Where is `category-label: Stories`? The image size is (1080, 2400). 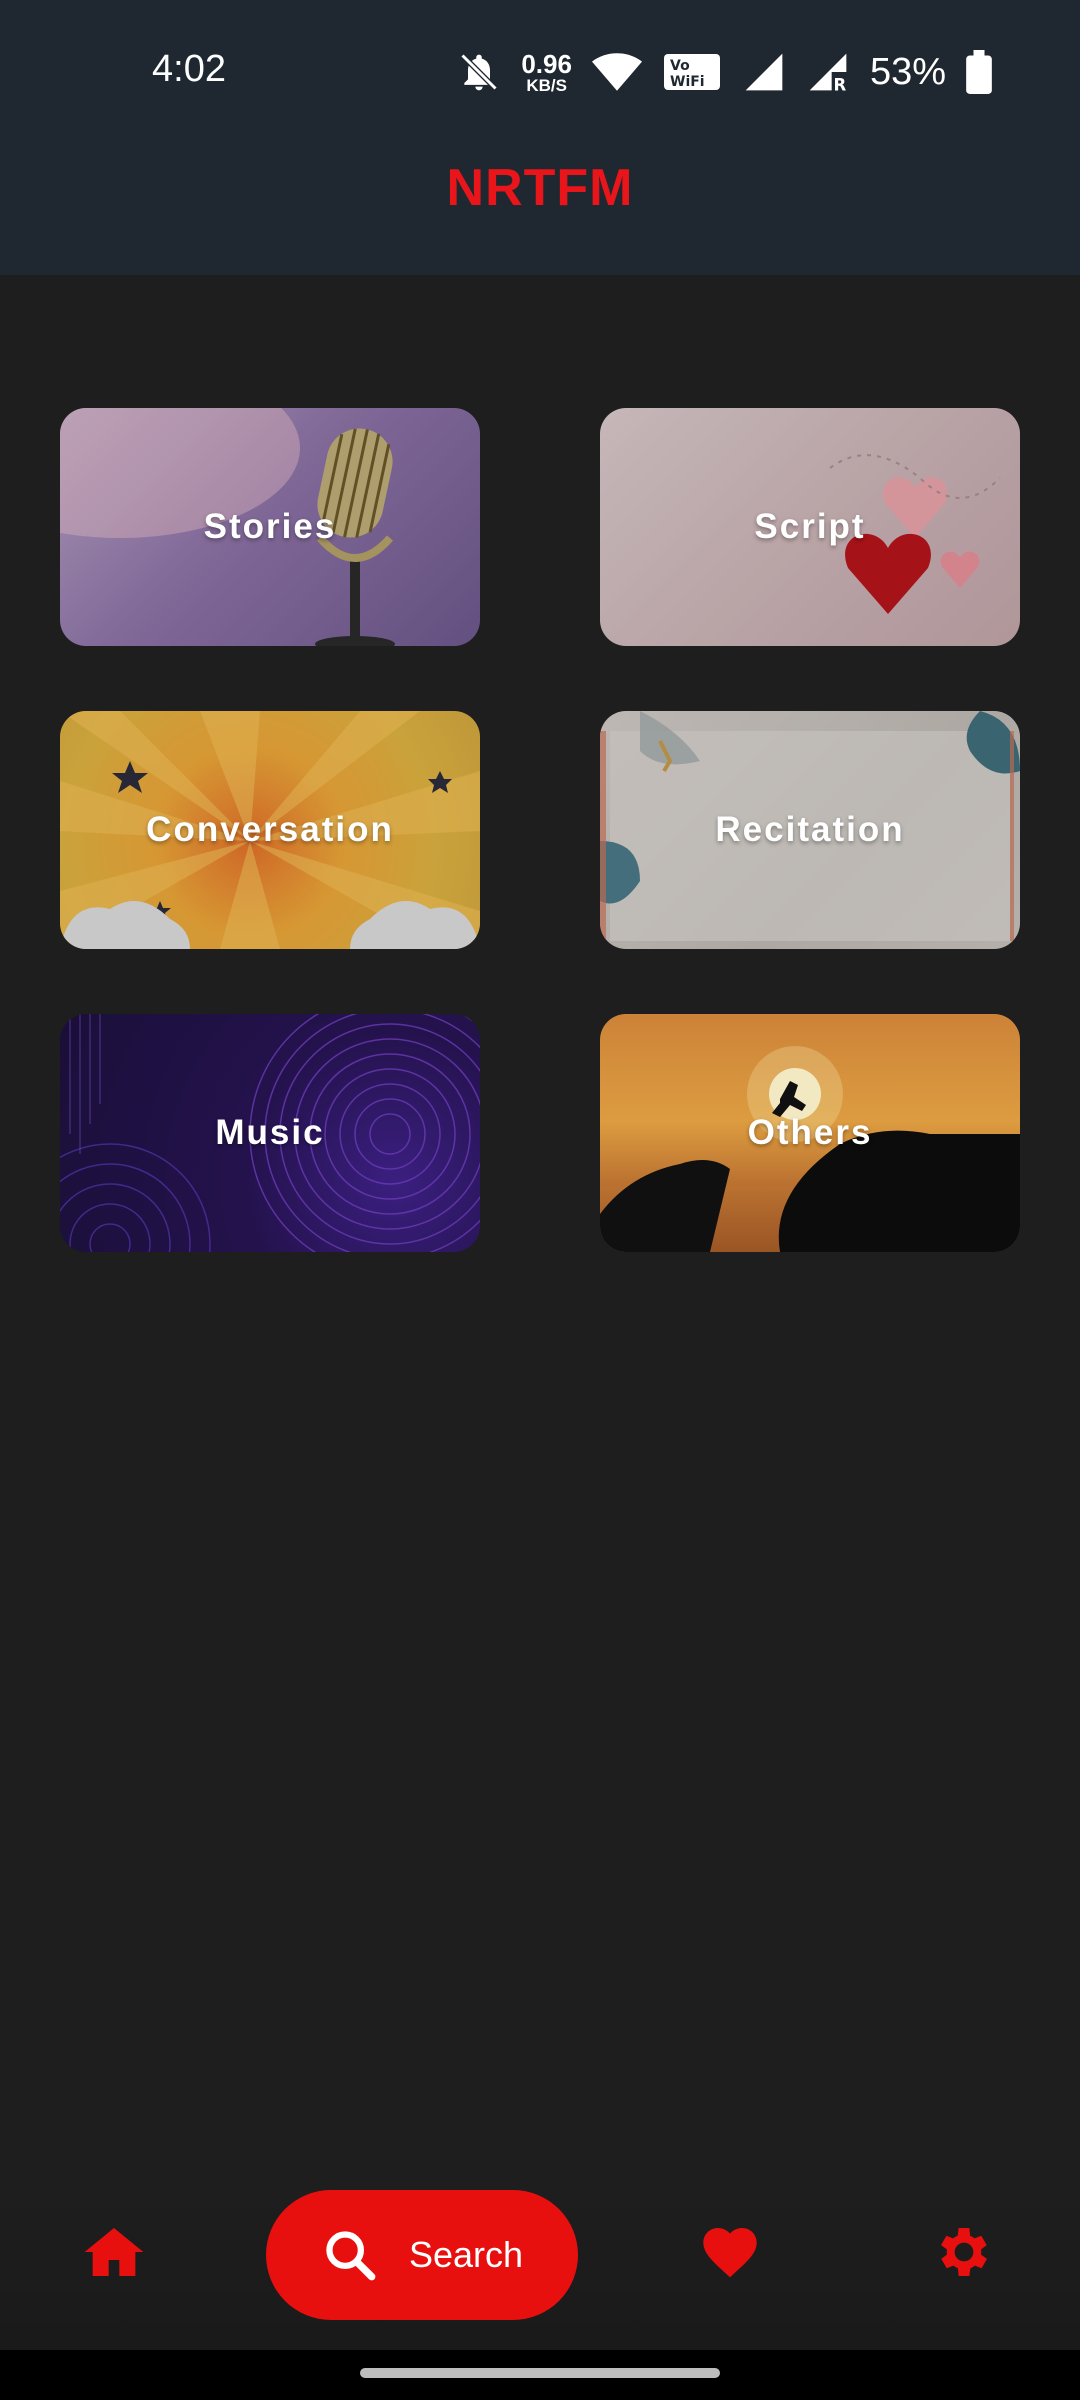 category-label: Stories is located at coordinates (270, 526).